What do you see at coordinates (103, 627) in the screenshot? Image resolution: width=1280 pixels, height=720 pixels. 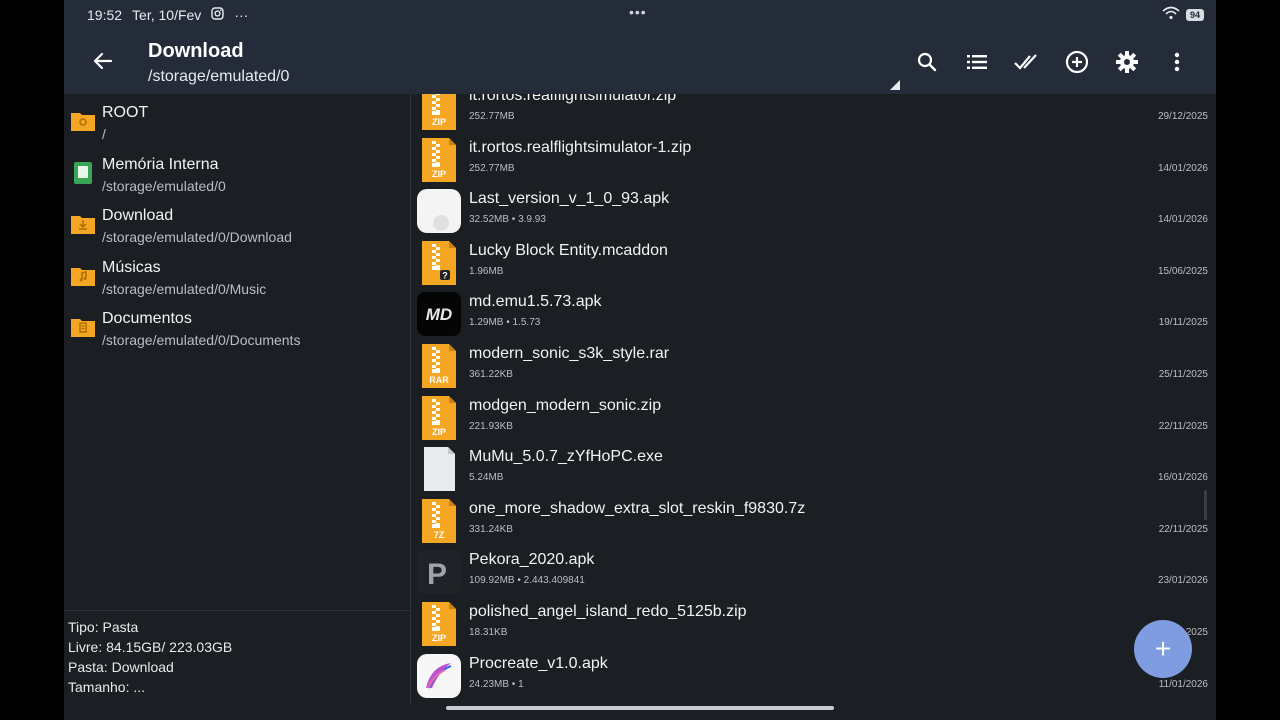 I see `info-type: Tipo: Pasta` at bounding box center [103, 627].